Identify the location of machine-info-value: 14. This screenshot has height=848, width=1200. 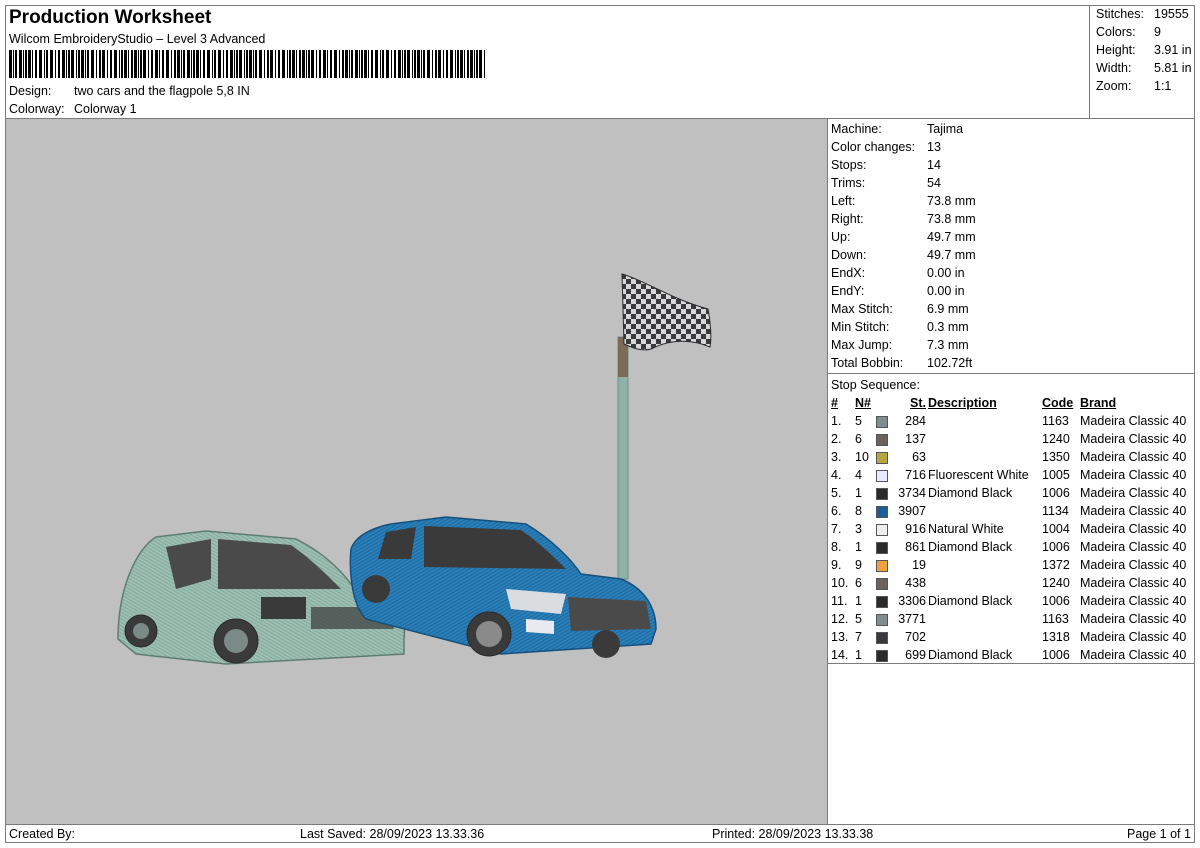
(934, 165).